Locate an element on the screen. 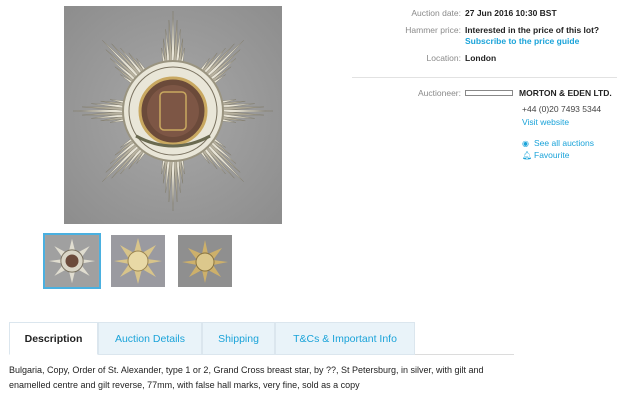  location-label: Location: is located at coordinates (444, 58).